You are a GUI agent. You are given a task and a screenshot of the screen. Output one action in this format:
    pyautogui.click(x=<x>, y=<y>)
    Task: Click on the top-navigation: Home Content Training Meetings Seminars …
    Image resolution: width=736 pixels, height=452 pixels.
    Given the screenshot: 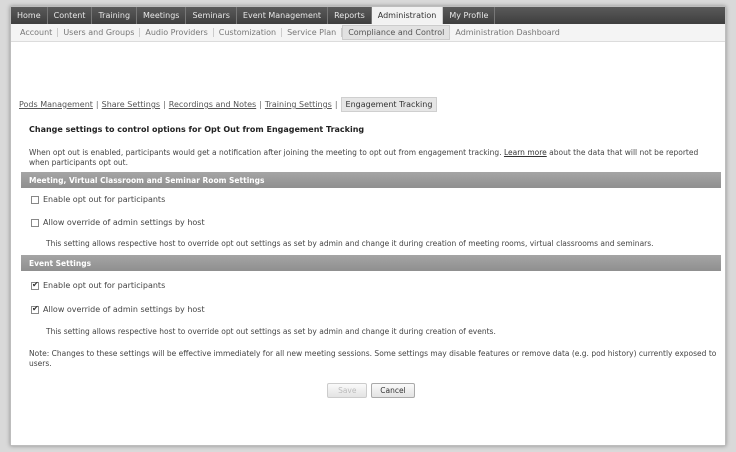 What is the action you would take?
    pyautogui.click(x=368, y=15)
    